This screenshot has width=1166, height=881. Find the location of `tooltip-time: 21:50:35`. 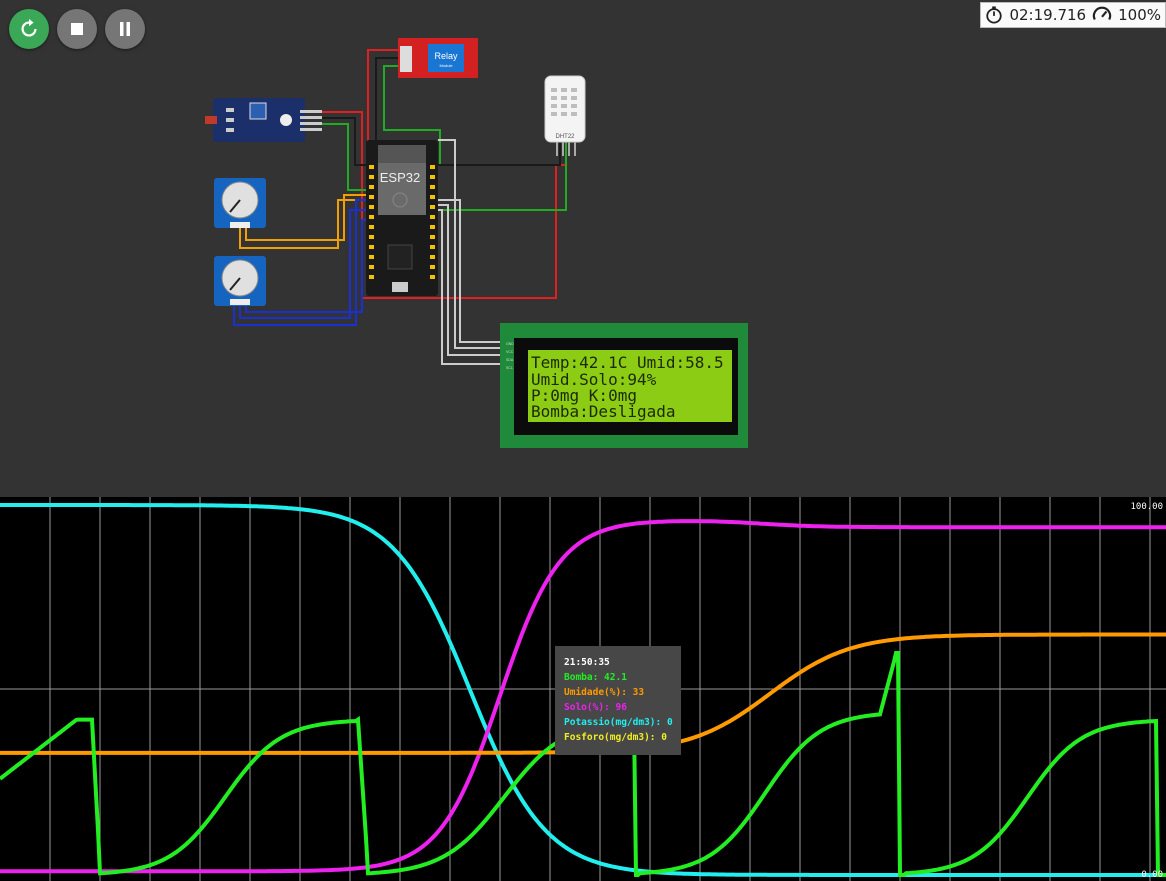

tooltip-time: 21:50:35 is located at coordinates (587, 662).